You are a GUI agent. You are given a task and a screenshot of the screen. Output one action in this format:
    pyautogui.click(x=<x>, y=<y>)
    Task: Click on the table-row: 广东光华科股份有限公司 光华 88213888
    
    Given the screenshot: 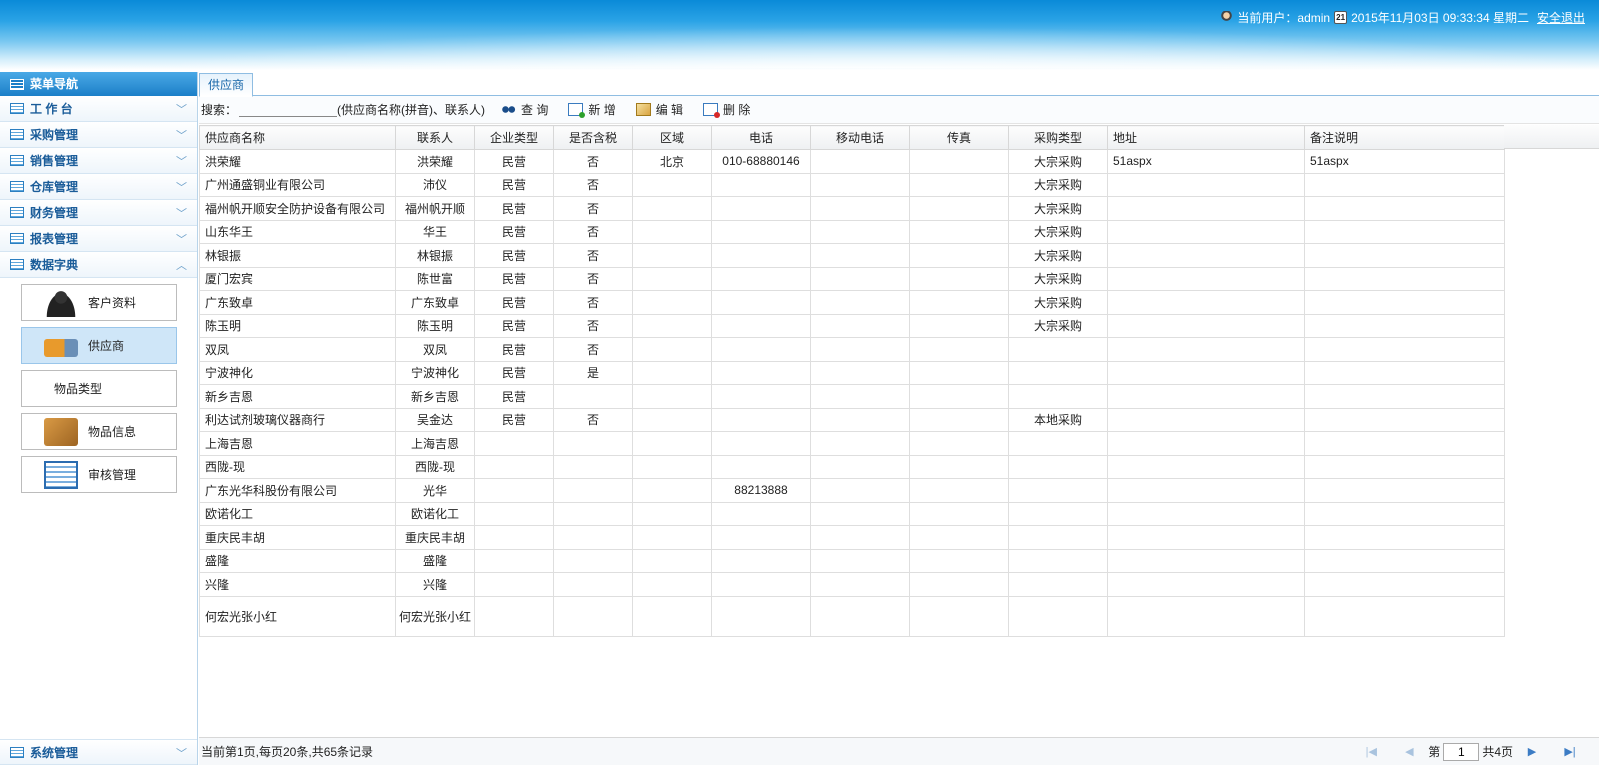 What is the action you would take?
    pyautogui.click(x=852, y=490)
    